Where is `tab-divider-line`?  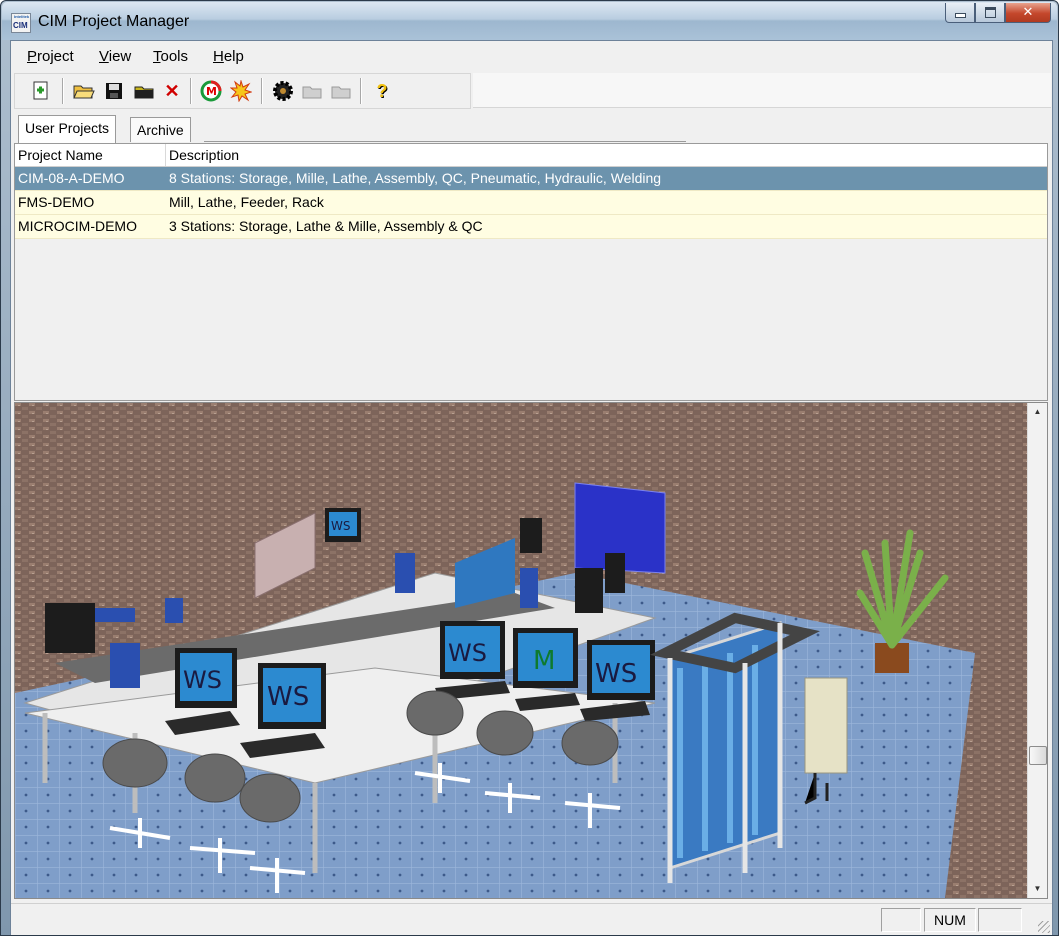
tab-divider-line is located at coordinates (445, 141).